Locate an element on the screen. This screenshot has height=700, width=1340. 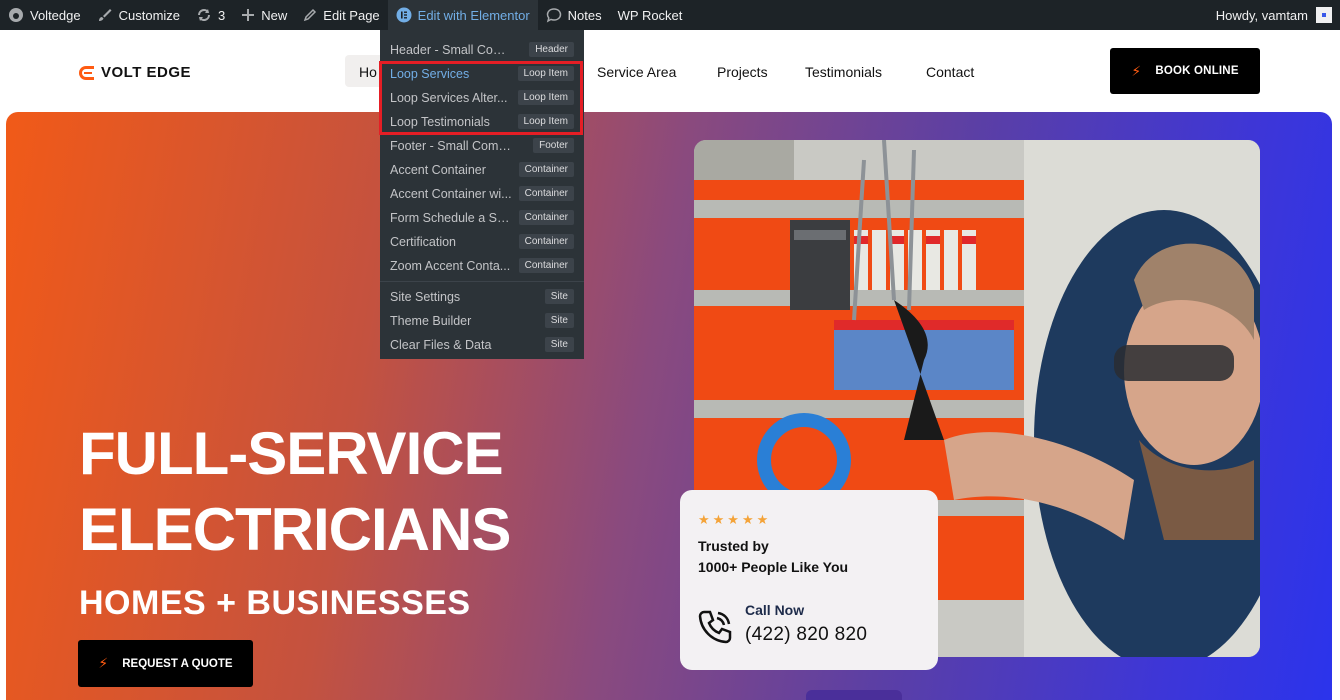
book-online-button: ⚡ BOOK ONLINE is located at coordinates (1185, 71).